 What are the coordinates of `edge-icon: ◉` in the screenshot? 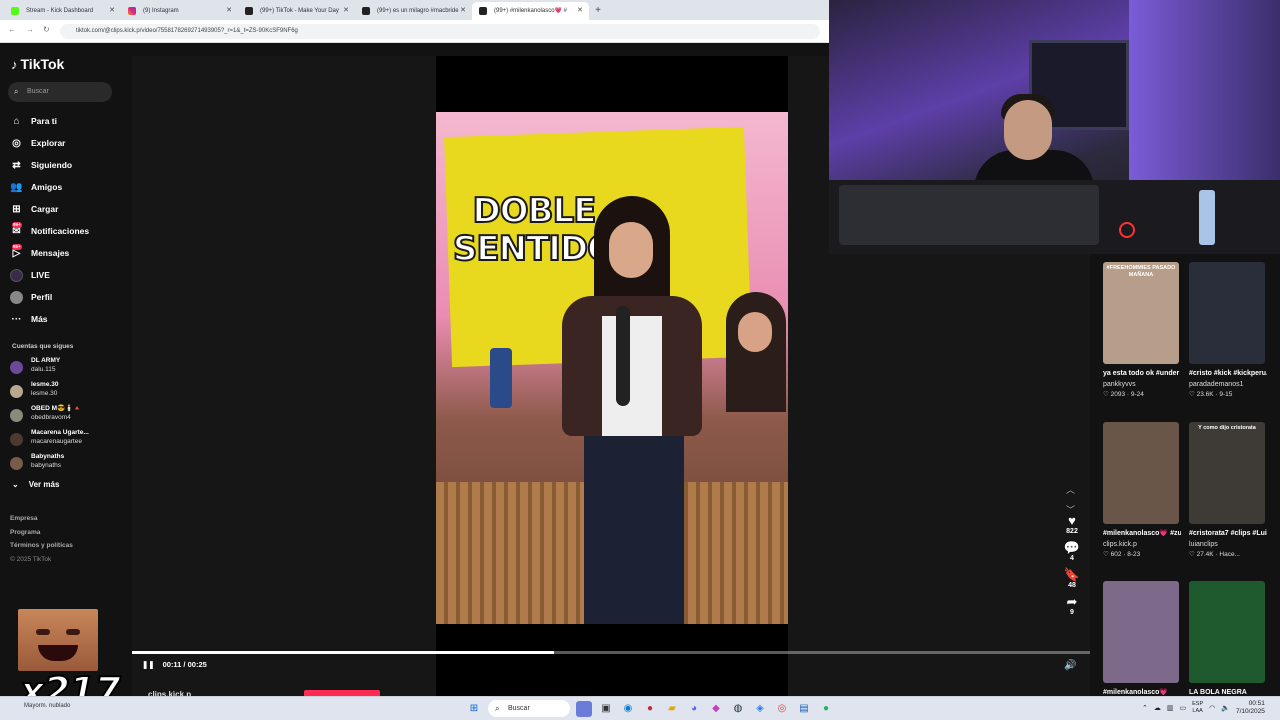 It's located at (628, 709).